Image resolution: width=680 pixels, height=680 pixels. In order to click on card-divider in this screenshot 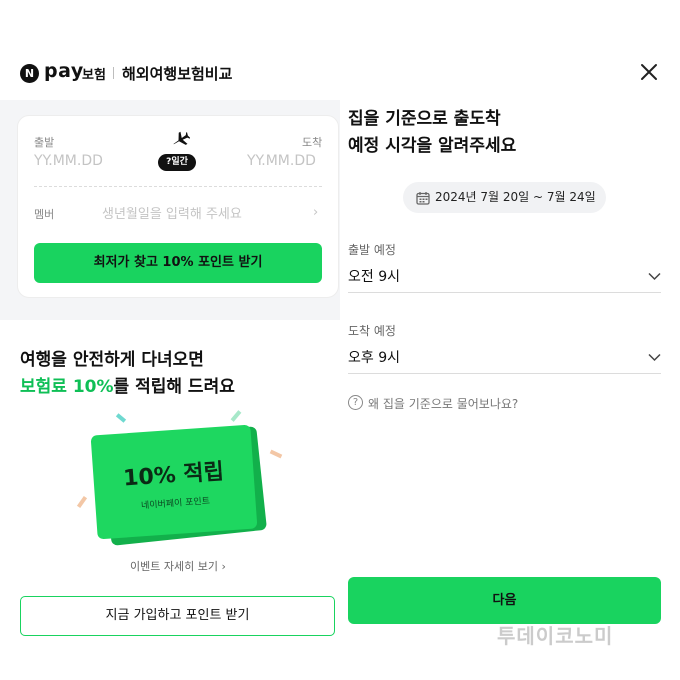, I will do `click(178, 186)`.